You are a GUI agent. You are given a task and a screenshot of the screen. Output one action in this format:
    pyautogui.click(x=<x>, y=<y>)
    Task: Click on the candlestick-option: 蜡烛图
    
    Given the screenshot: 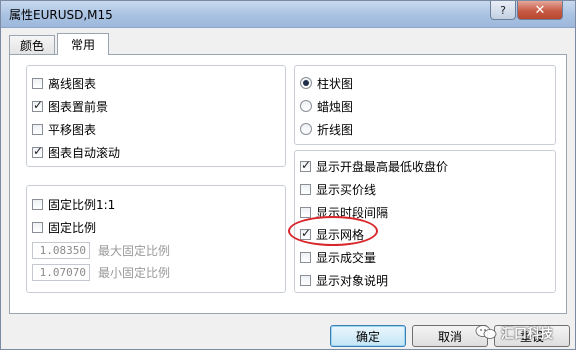 What is the action you would take?
    pyautogui.click(x=326, y=106)
    